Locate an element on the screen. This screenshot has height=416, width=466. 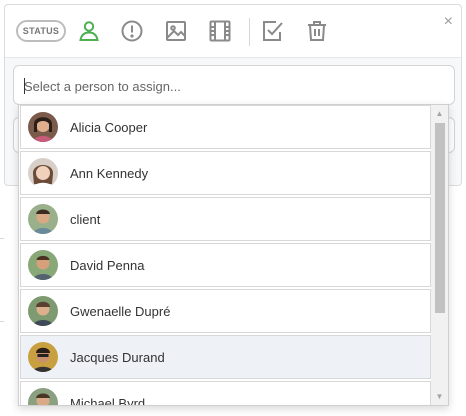
checklist-button is located at coordinates (273, 31).